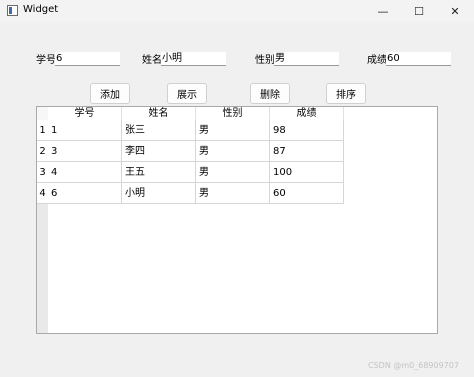  Describe the element at coordinates (12, 10) in the screenshot. I see `app-icon` at that location.